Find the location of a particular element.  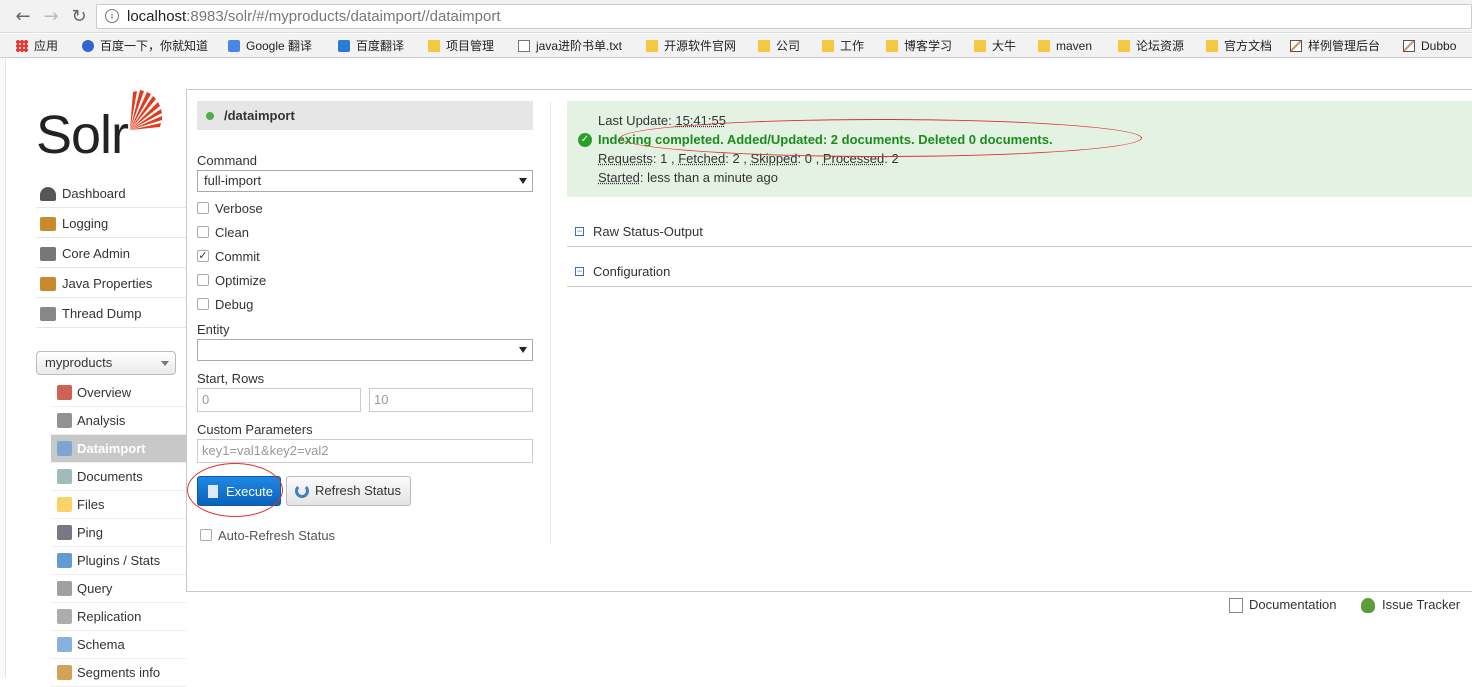

nav-item-core-admin: Core Admin is located at coordinates (111, 254).